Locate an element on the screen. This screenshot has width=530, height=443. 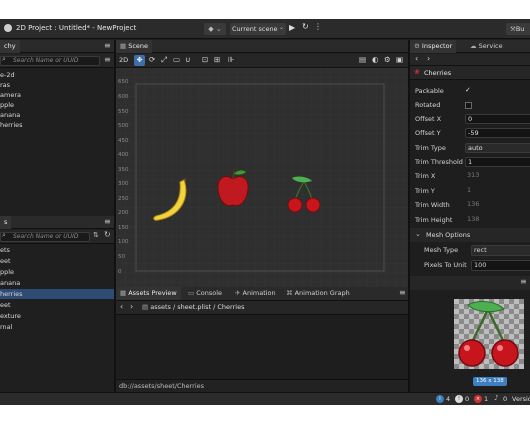
tree-item-label: herries is located at coordinates (11, 294).